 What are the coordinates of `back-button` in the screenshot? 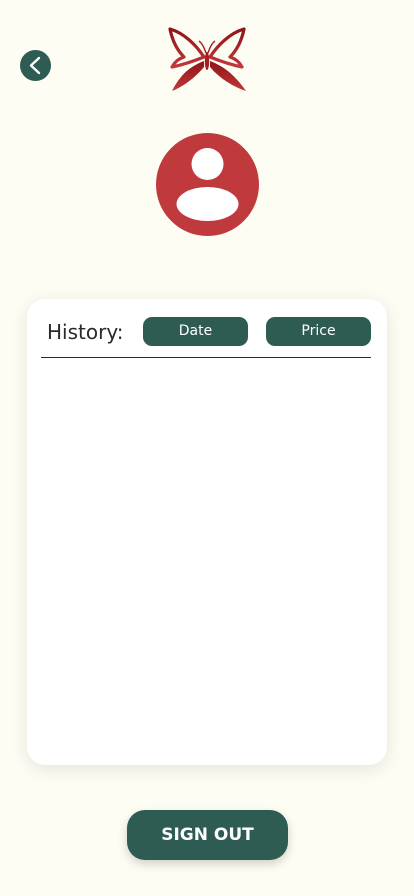 It's located at (35, 65).